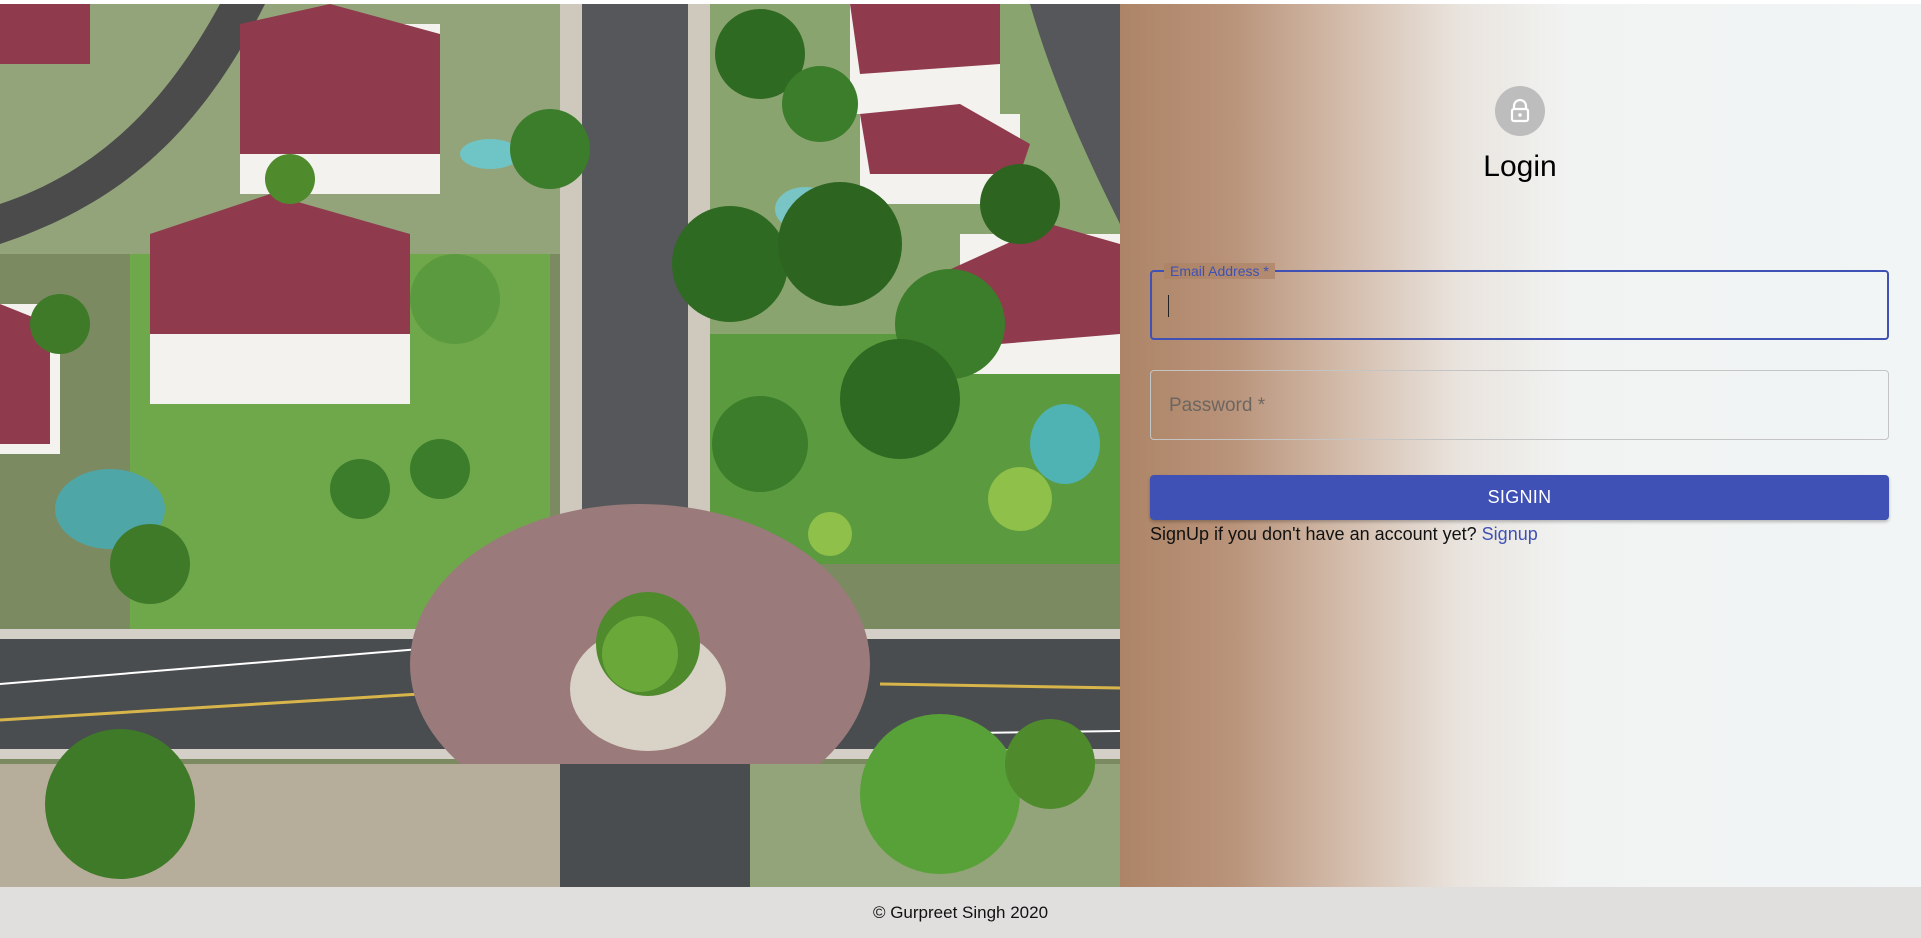 The image size is (1921, 938). What do you see at coordinates (1313, 534) in the screenshot?
I see `signup-prompt-text: SignUp if you don't have an account yet?` at bounding box center [1313, 534].